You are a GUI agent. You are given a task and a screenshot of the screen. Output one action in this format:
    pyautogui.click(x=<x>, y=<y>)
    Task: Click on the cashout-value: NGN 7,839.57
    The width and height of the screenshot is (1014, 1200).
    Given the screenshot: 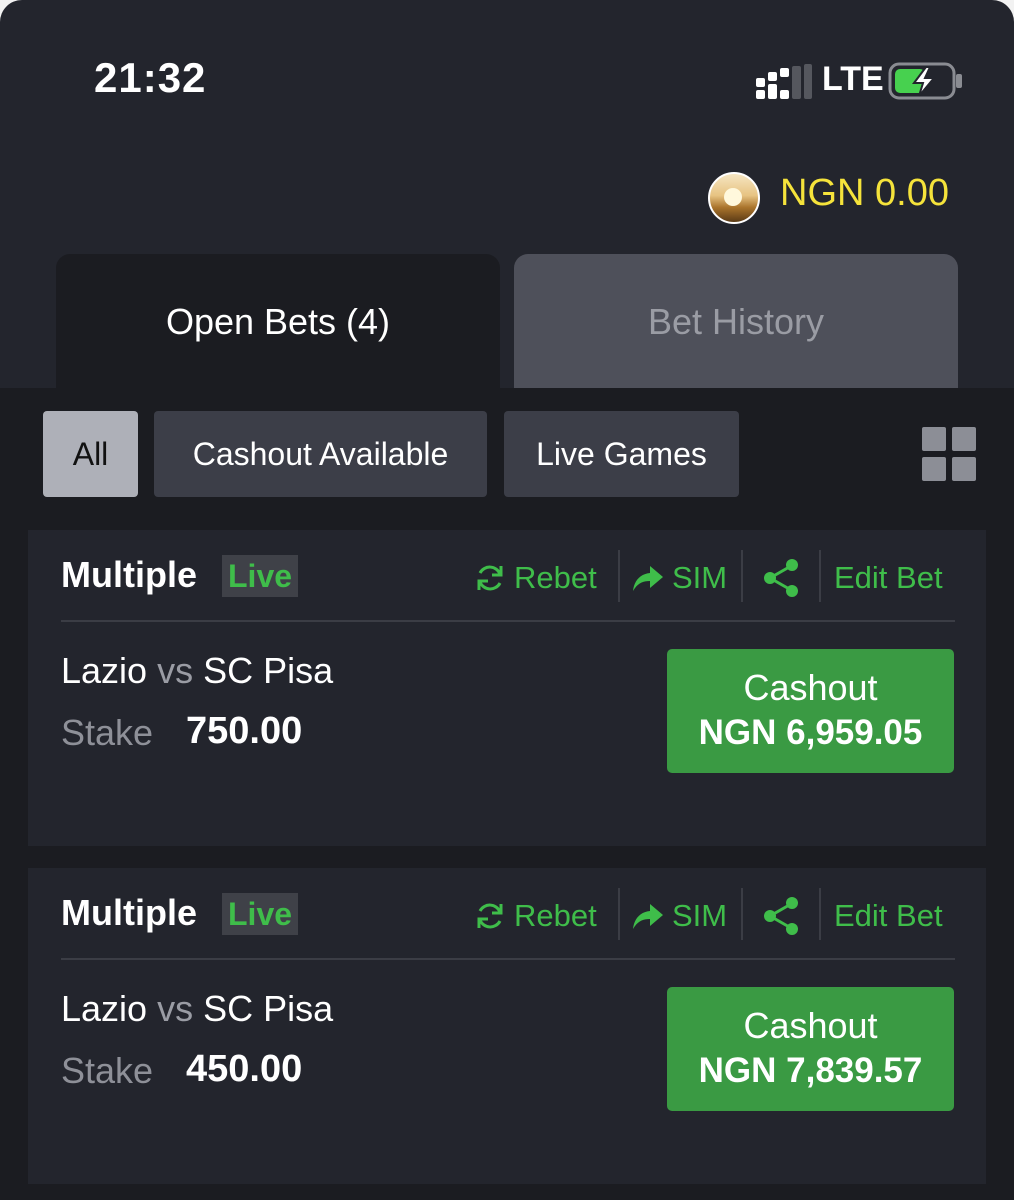 What is the action you would take?
    pyautogui.click(x=810, y=1070)
    